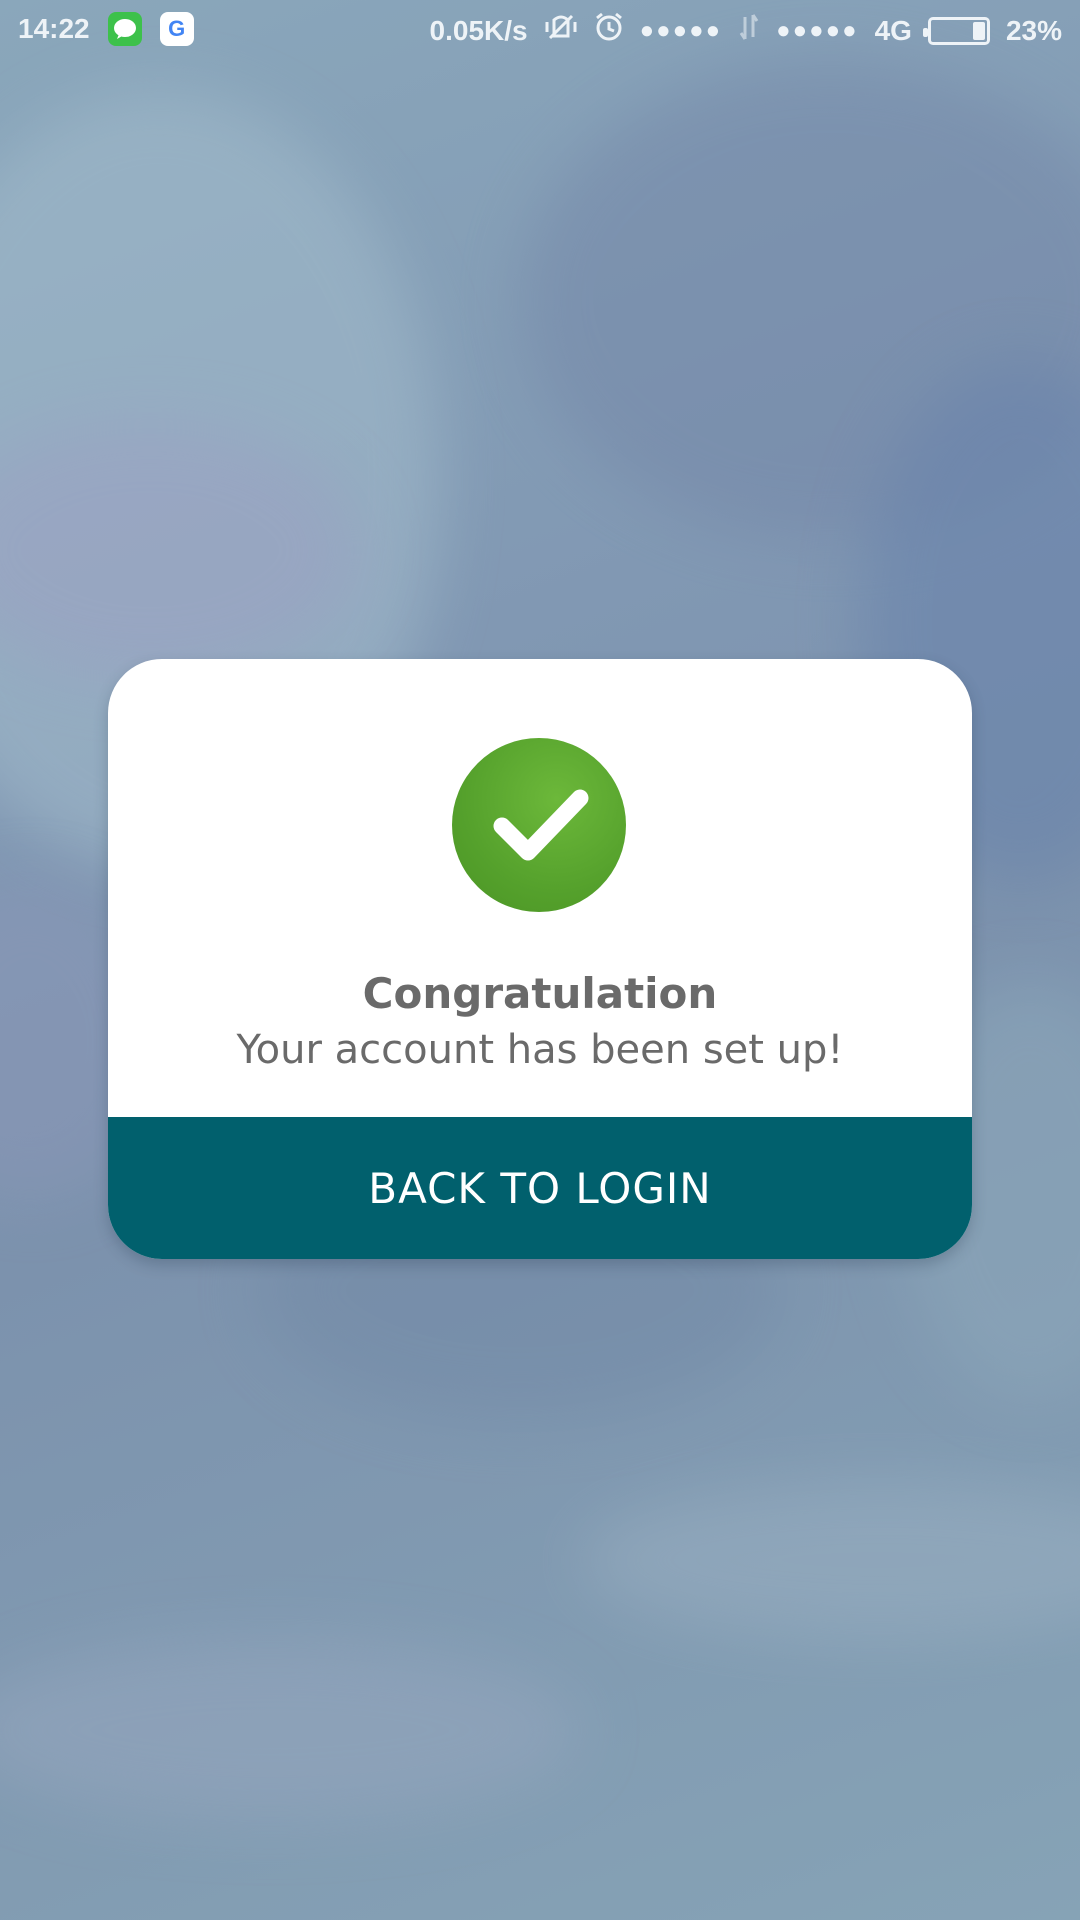 The width and height of the screenshot is (1080, 1920). Describe the element at coordinates (540, 993) in the screenshot. I see `dialog-title: Congratulation` at that location.